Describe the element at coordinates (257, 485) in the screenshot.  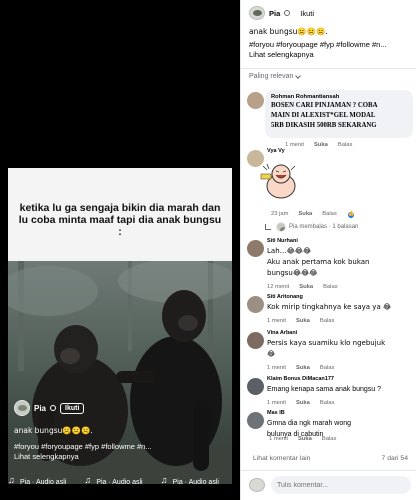
I see `user-avatar` at that location.